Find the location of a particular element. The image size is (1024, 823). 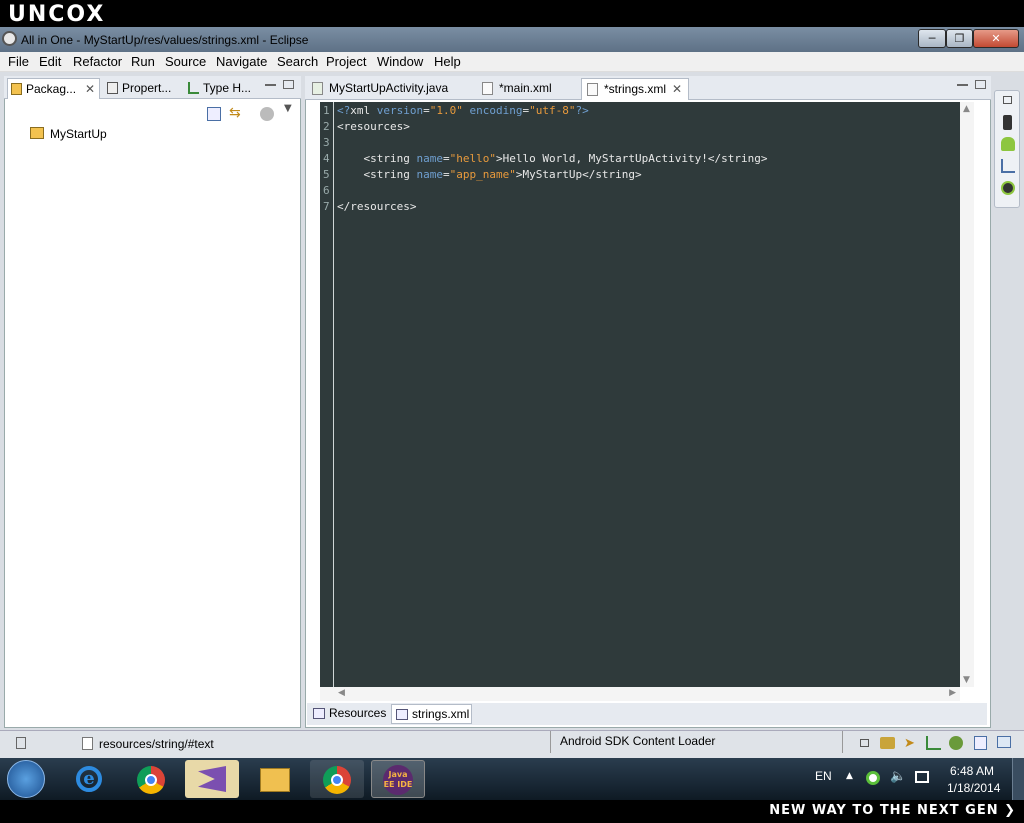

resources-icon is located at coordinates (319, 713).